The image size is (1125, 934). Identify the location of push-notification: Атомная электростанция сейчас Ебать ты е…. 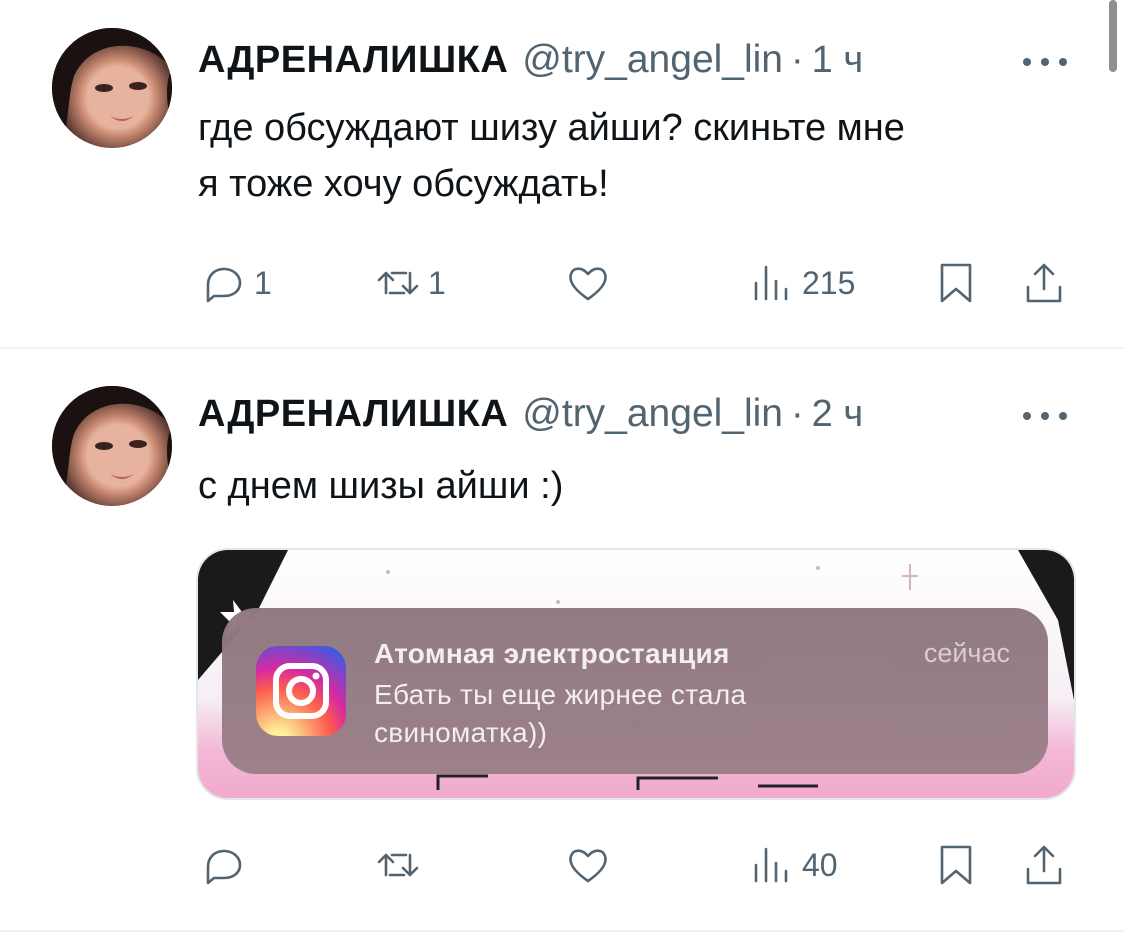
(635, 691).